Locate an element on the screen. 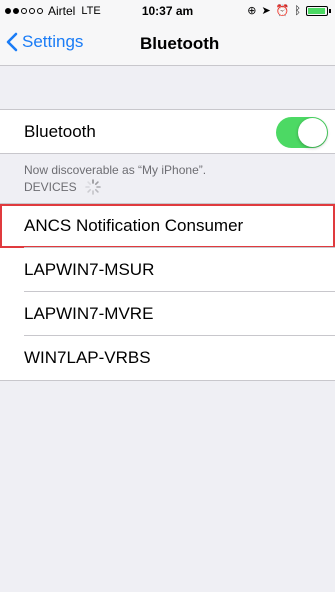 The image size is (335, 592). back-button: Settings is located at coordinates (44, 42).